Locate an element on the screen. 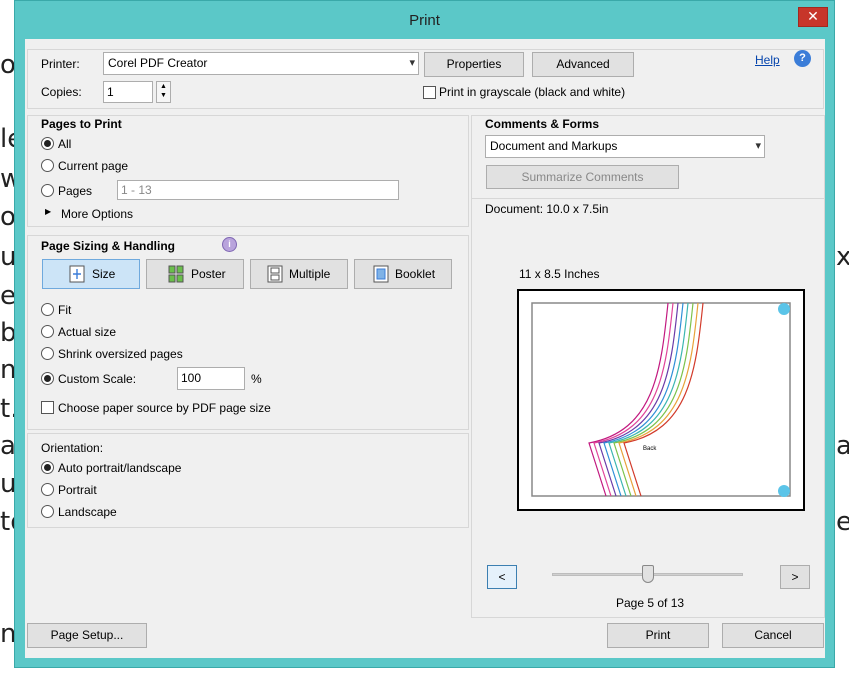  radio-actual-size is located at coordinates (47, 331).